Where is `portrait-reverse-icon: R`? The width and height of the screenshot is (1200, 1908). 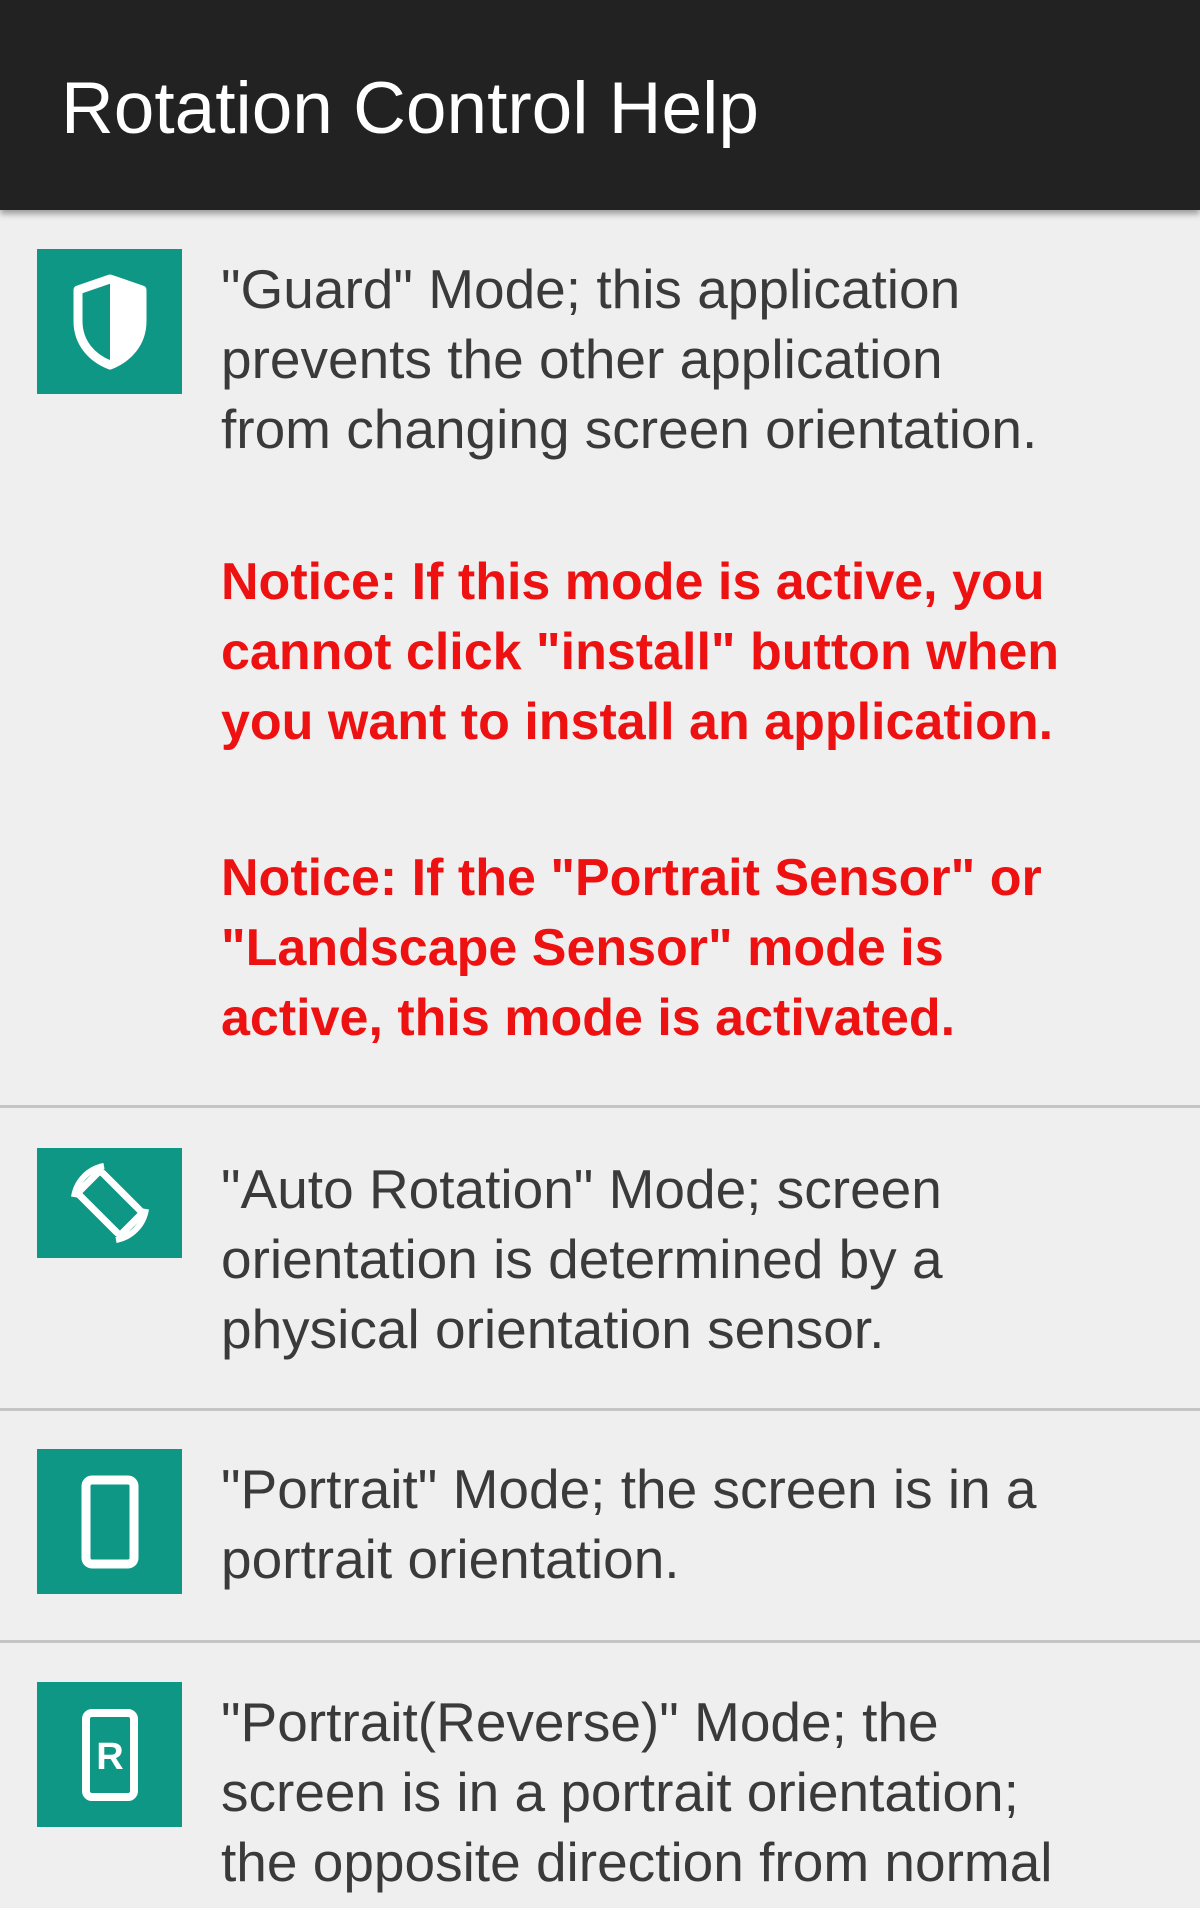
portrait-reverse-icon: R is located at coordinates (109, 1754).